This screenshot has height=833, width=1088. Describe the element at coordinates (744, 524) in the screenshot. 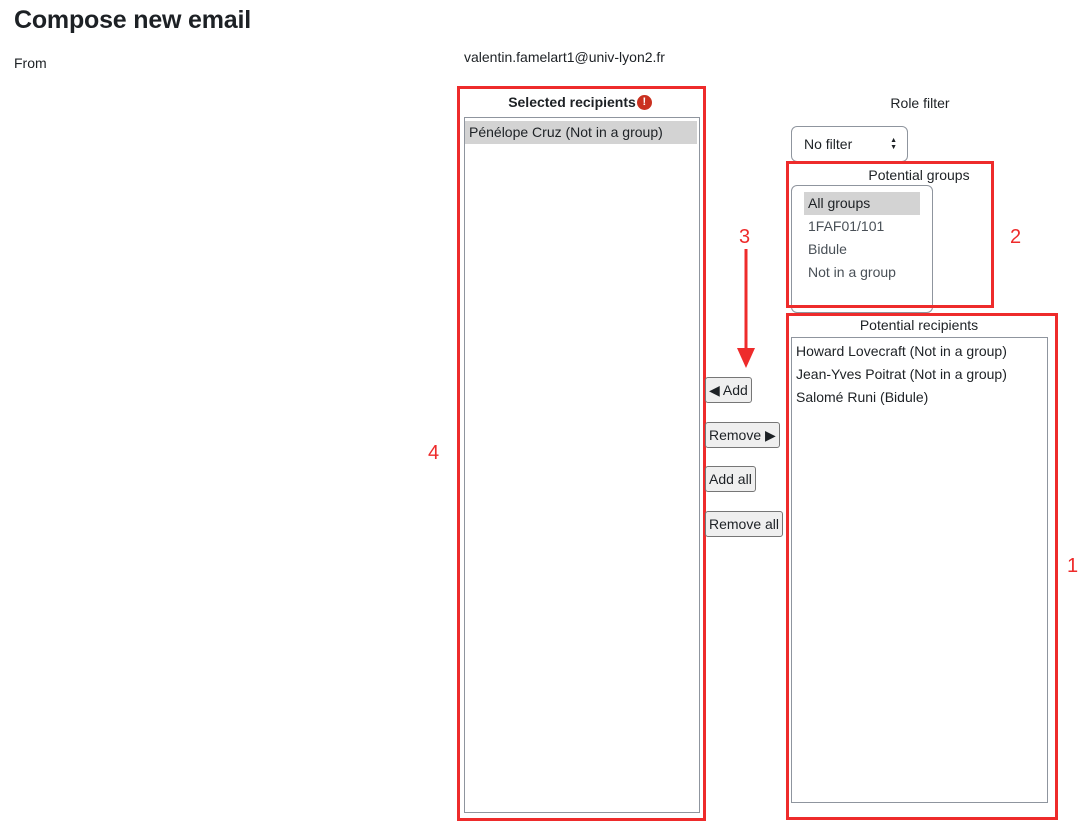

I see `remove-all-button: Remove all` at that location.